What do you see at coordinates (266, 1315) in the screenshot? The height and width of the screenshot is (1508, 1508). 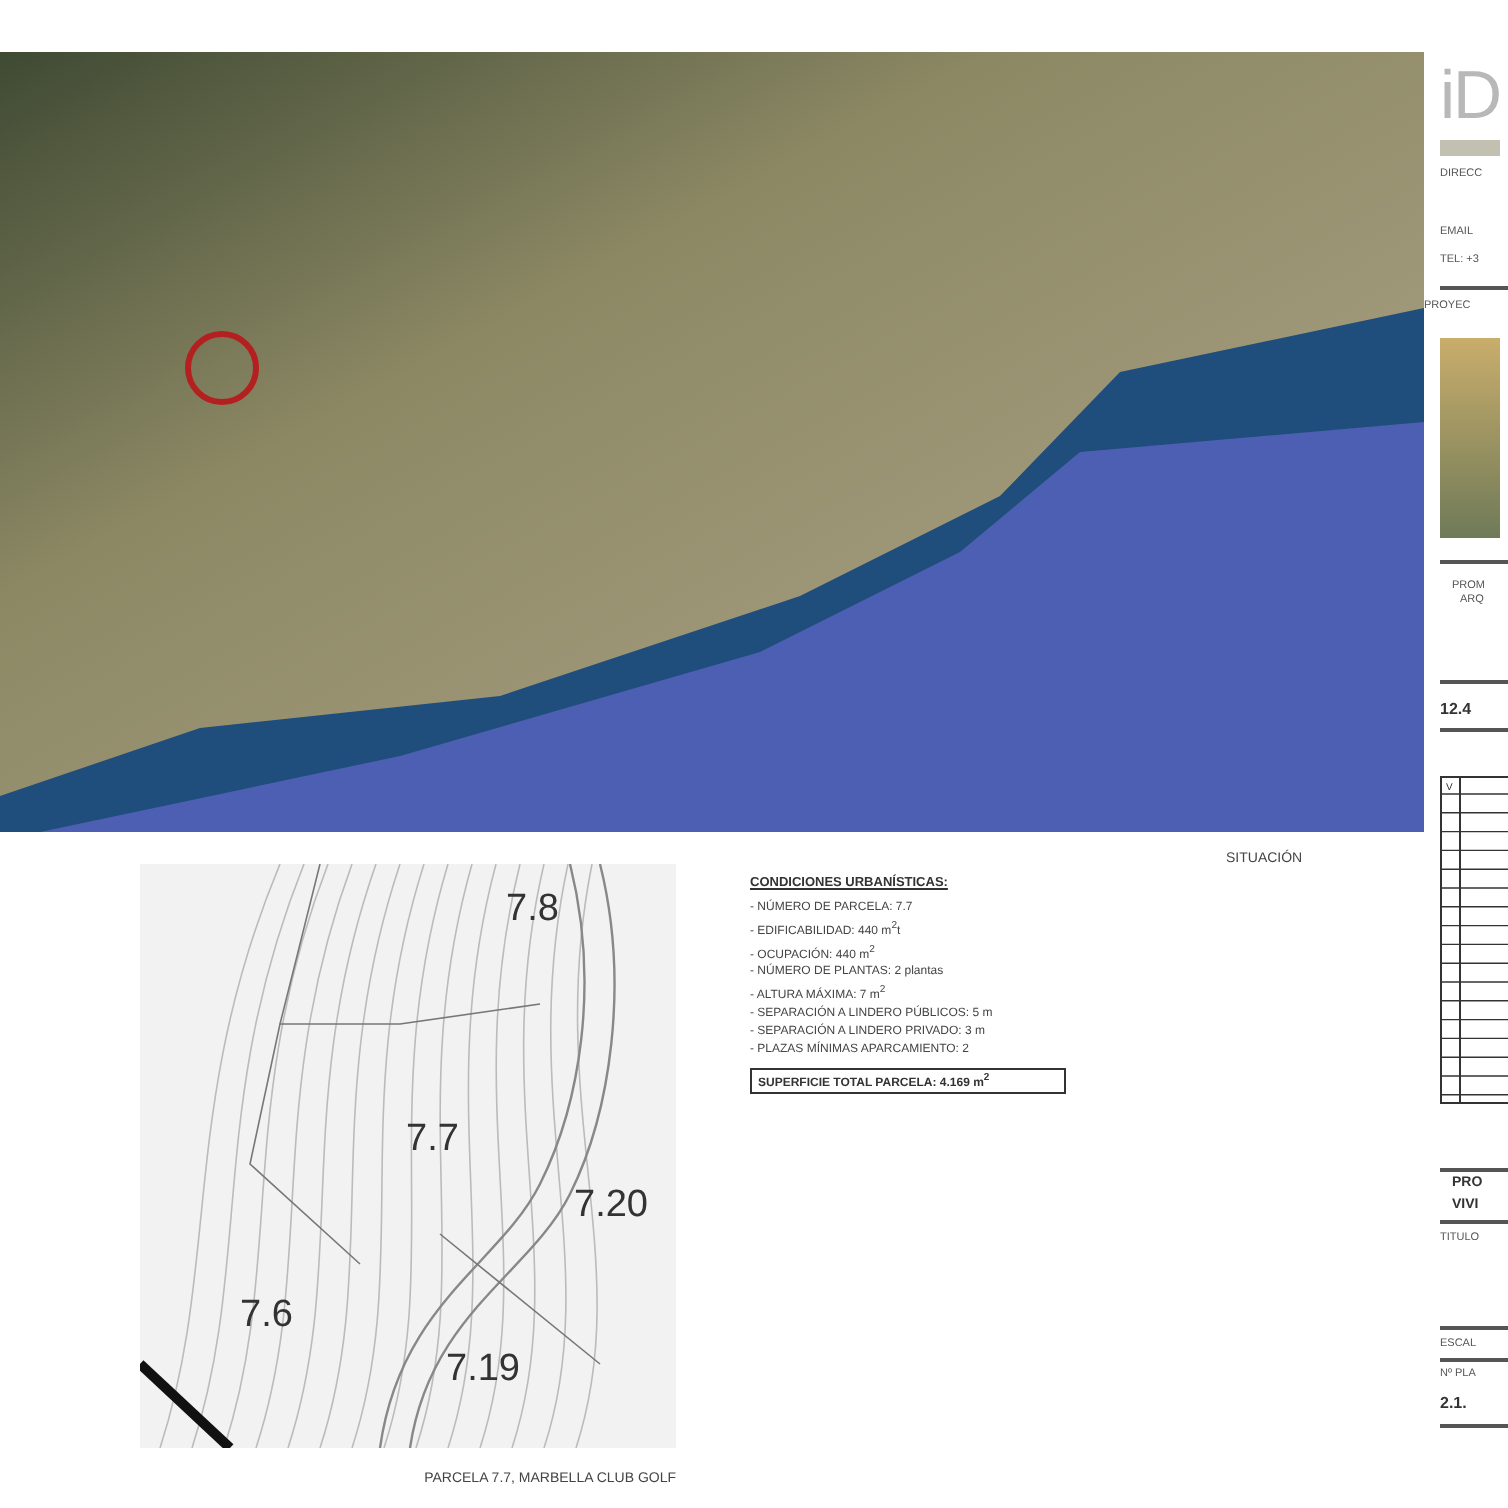 I see `parcel-label: 7.6` at bounding box center [266, 1315].